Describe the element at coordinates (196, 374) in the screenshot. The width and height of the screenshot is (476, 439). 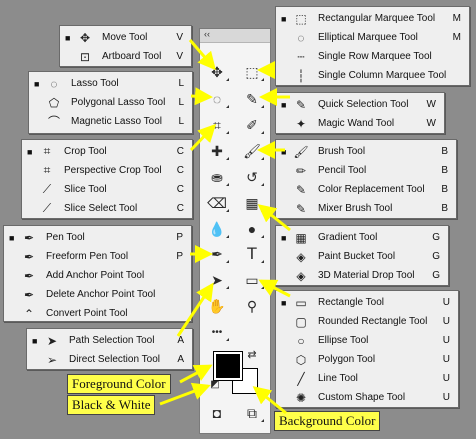
I see `arrow-foreground` at that location.